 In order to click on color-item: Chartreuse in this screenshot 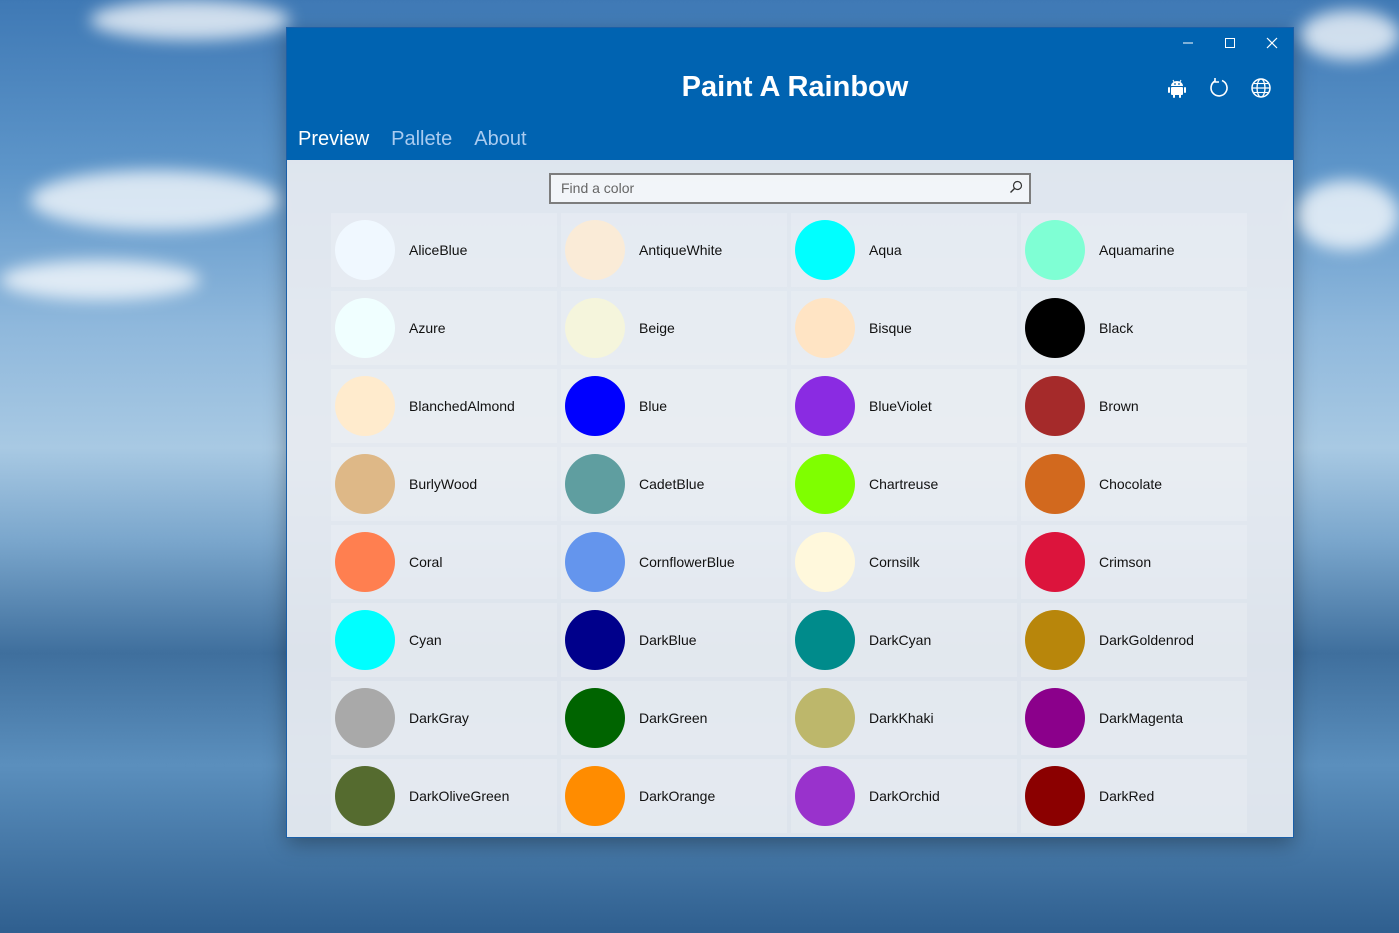, I will do `click(904, 484)`.